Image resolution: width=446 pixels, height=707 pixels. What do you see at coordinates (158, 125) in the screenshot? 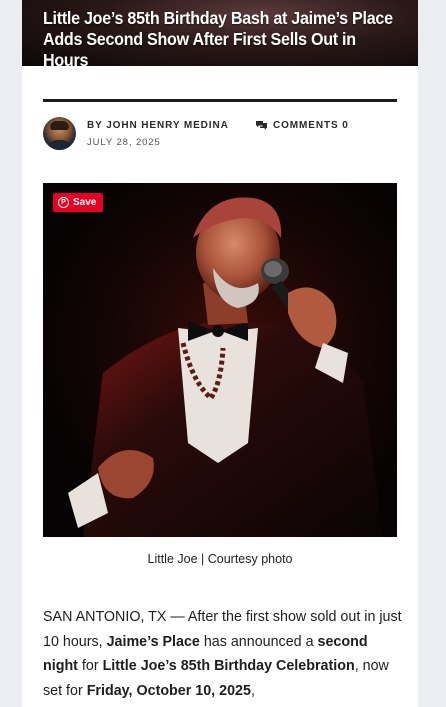
I see `author-byline: BY JOHN HENRY MEDINA` at bounding box center [158, 125].